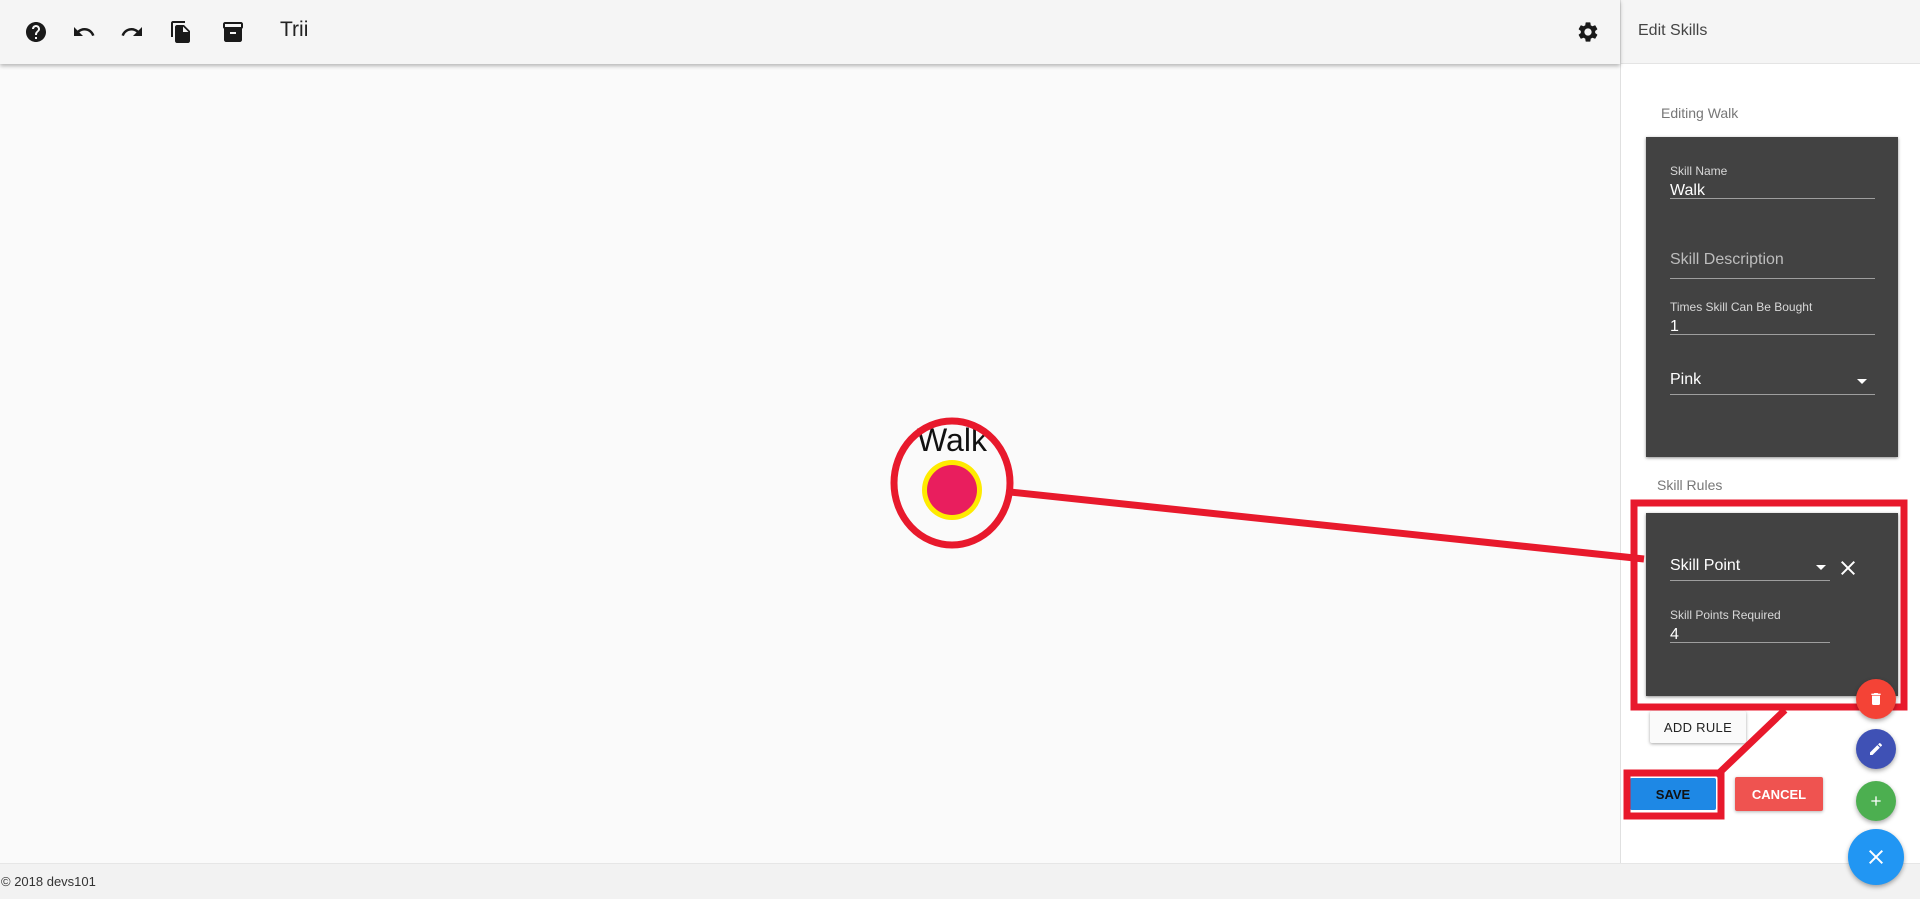 This screenshot has height=899, width=1920. I want to click on edit-fab, so click(1876, 749).